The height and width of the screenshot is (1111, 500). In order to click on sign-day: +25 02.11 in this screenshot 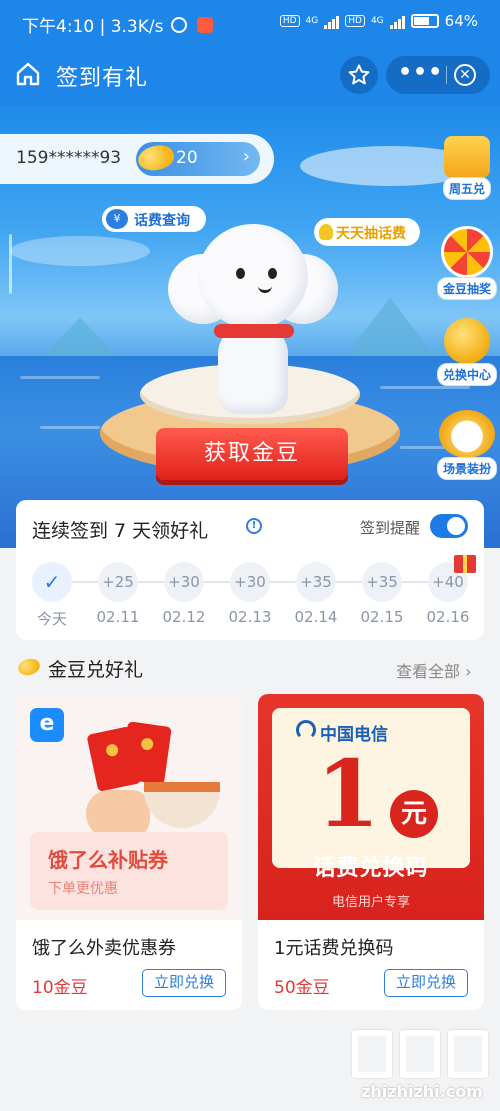, I will do `click(118, 594)`.